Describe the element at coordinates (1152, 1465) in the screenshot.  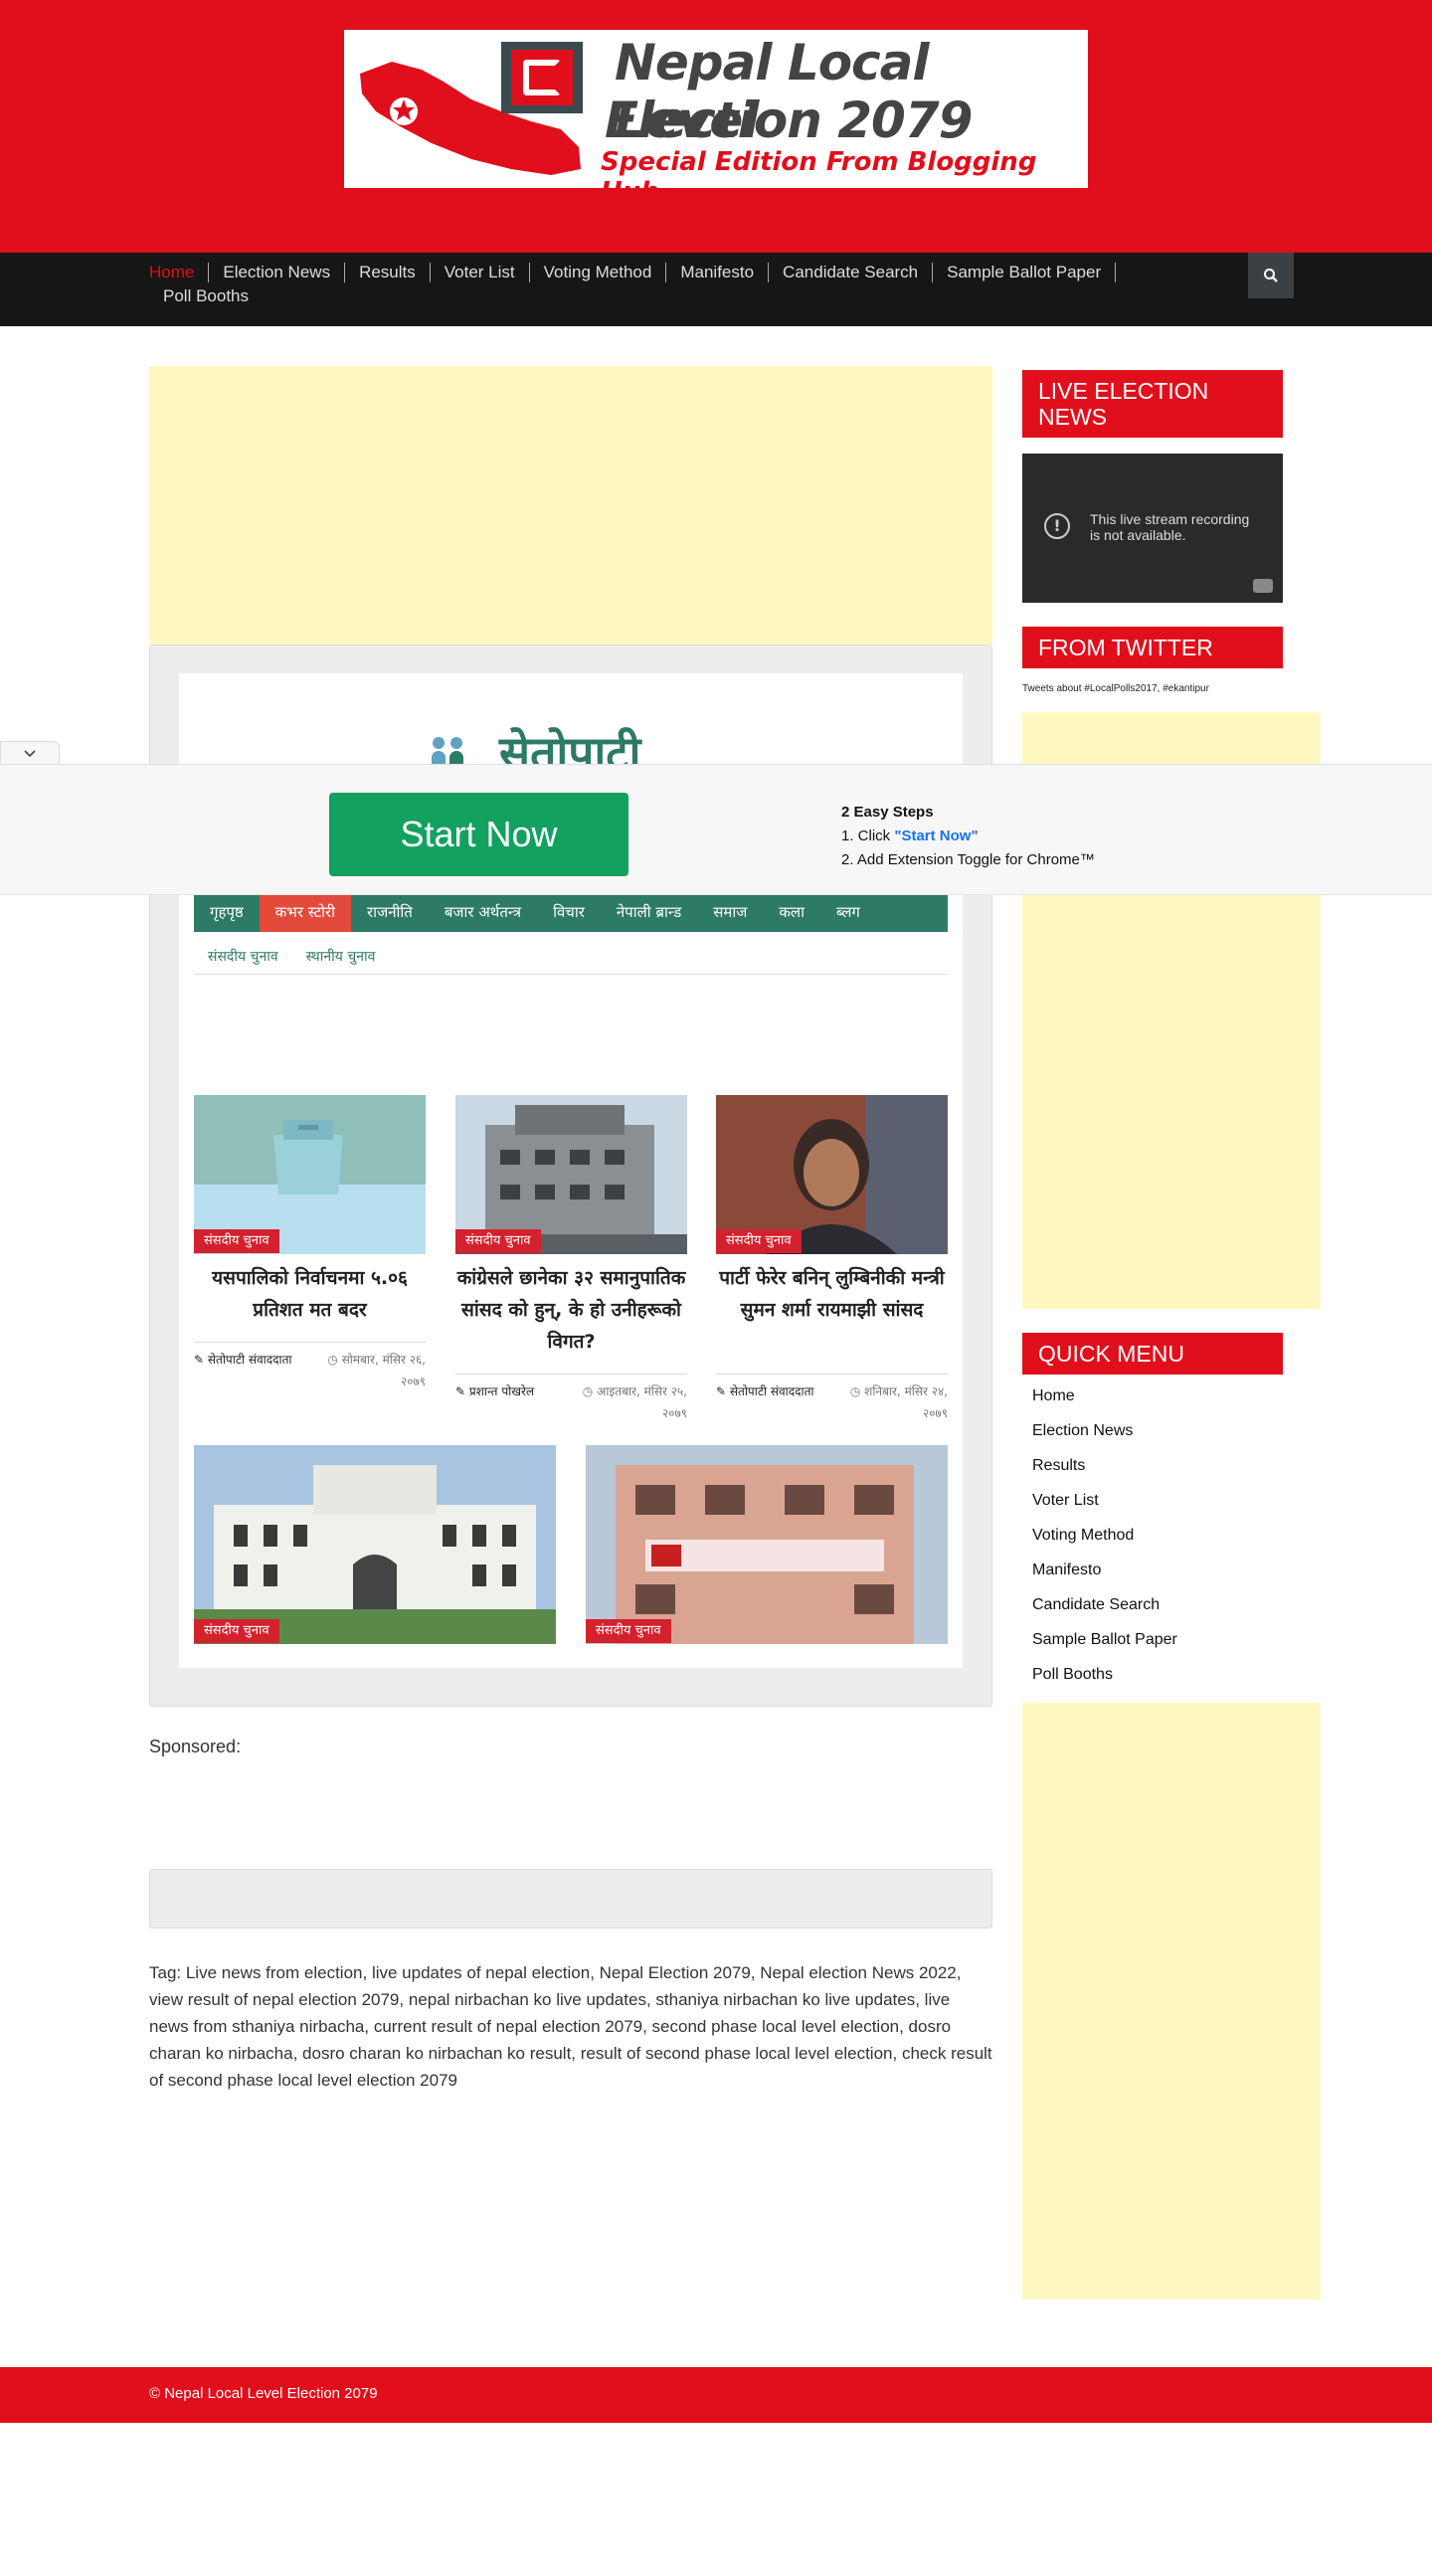
I see `quick-menu-item-results: Results` at that location.